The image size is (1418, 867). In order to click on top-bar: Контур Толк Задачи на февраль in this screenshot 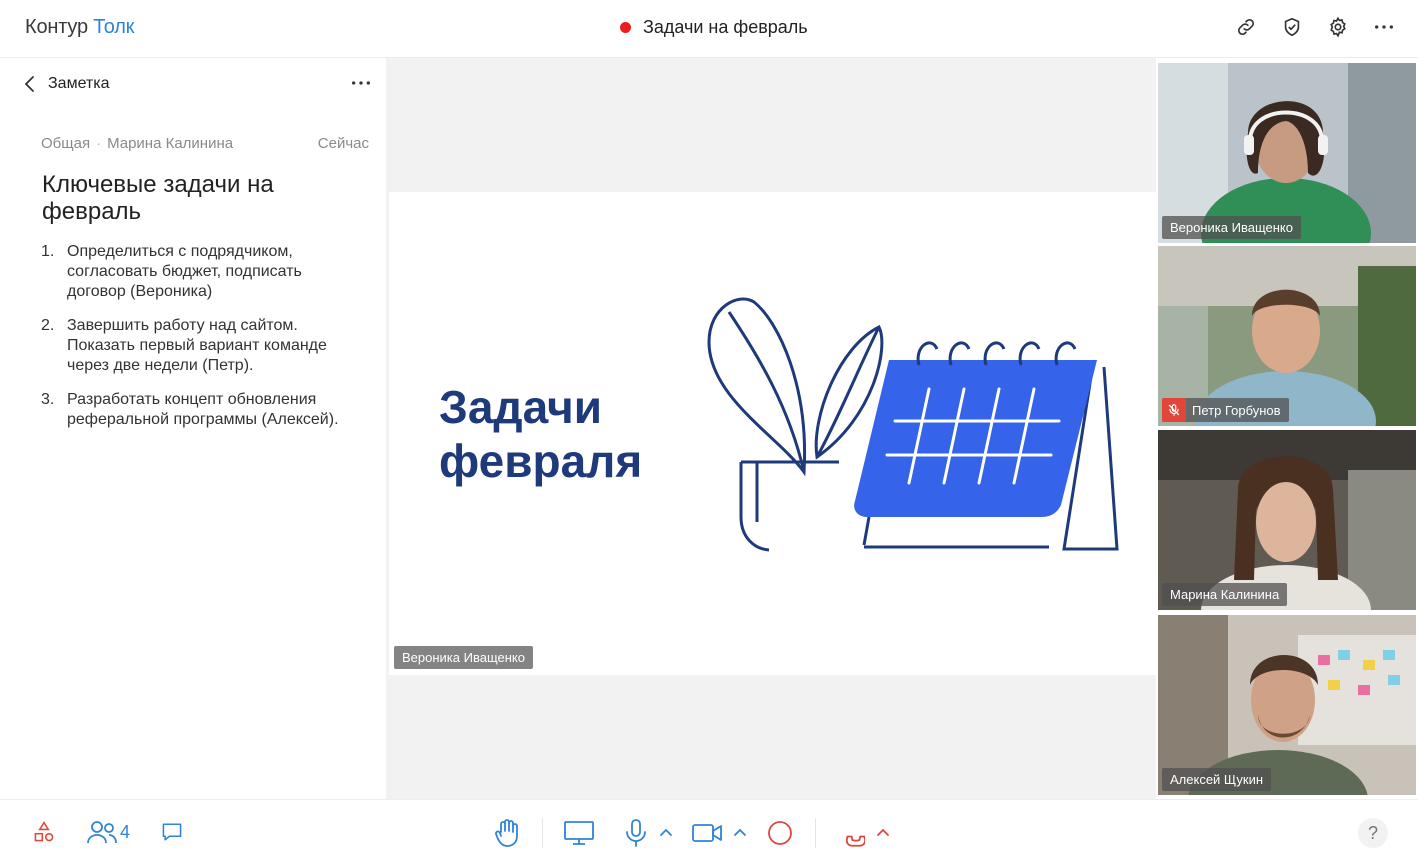, I will do `click(709, 29)`.